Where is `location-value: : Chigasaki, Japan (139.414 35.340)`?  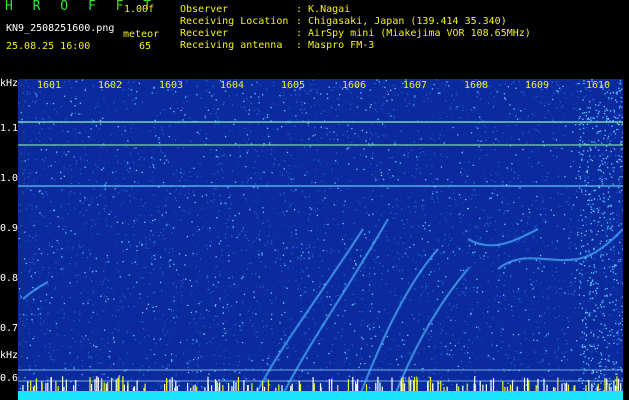 location-value: : Chigasaki, Japan (139.414 35.340) is located at coordinates (401, 21).